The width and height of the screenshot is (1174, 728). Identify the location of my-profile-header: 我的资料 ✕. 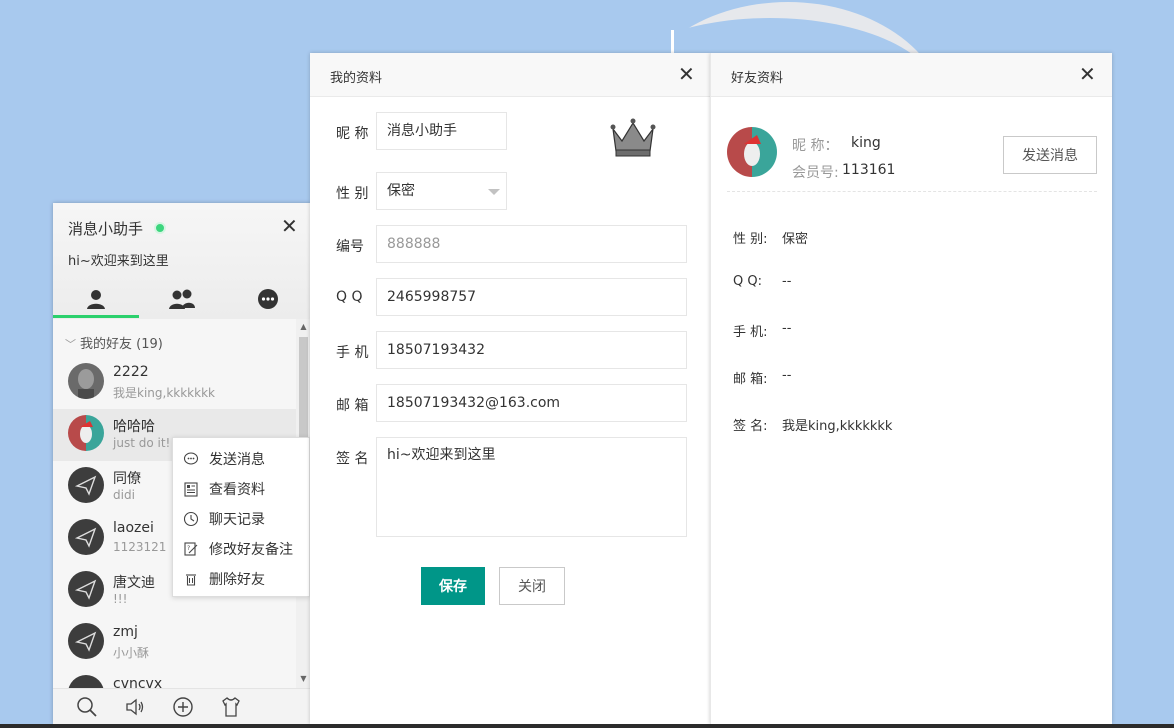
(510, 75).